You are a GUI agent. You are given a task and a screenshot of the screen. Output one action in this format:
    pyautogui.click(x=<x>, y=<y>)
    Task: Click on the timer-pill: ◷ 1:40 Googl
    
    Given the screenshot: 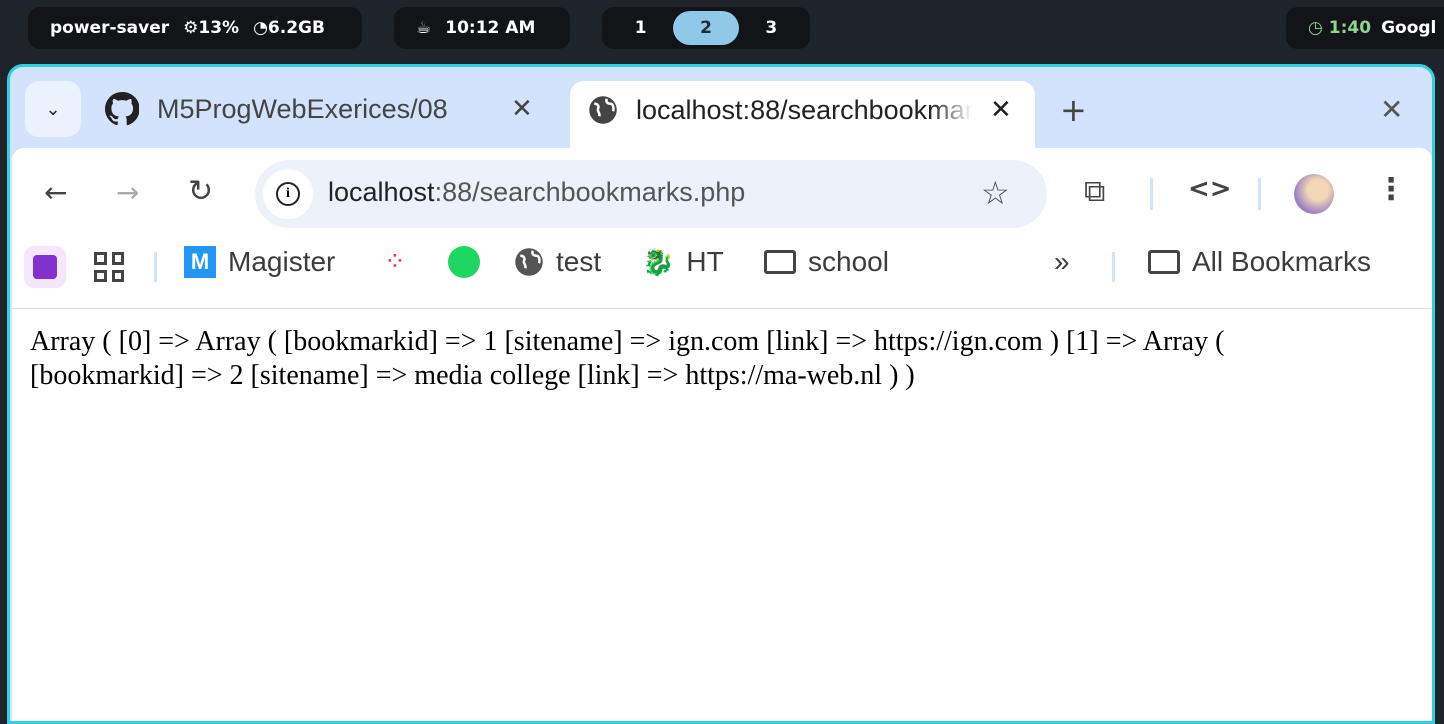 What is the action you would take?
    pyautogui.click(x=1365, y=28)
    